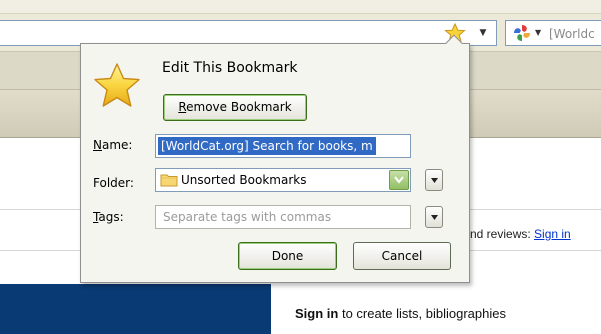 This screenshot has height=334, width=601. What do you see at coordinates (113, 183) in the screenshot?
I see `folder-label: Folder:` at bounding box center [113, 183].